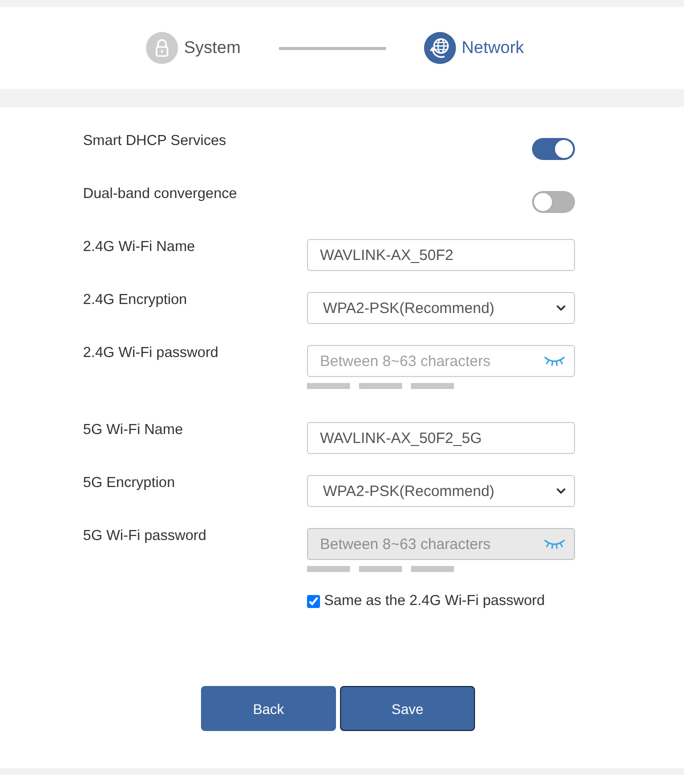 This screenshot has height=775, width=684. Describe the element at coordinates (434, 601) in the screenshot. I see `checkbox-label: Same as the 2.4G Wi-Fi password` at that location.